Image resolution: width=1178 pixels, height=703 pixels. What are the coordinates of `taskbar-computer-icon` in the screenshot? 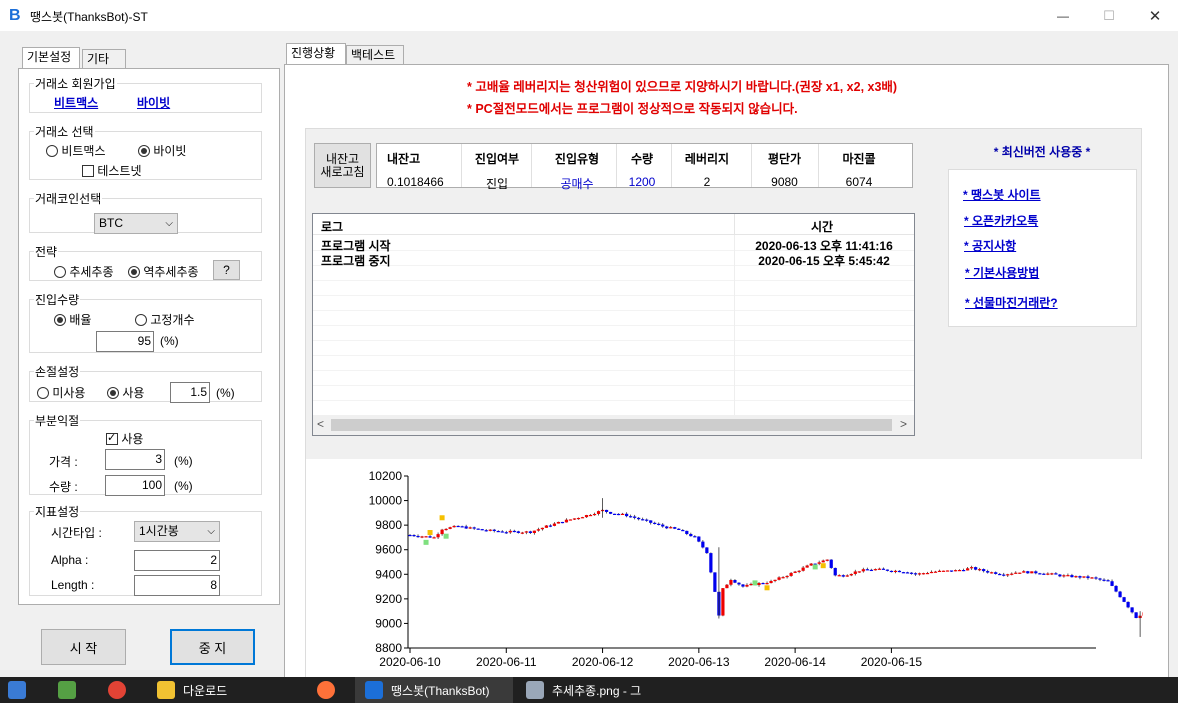 It's located at (17, 690).